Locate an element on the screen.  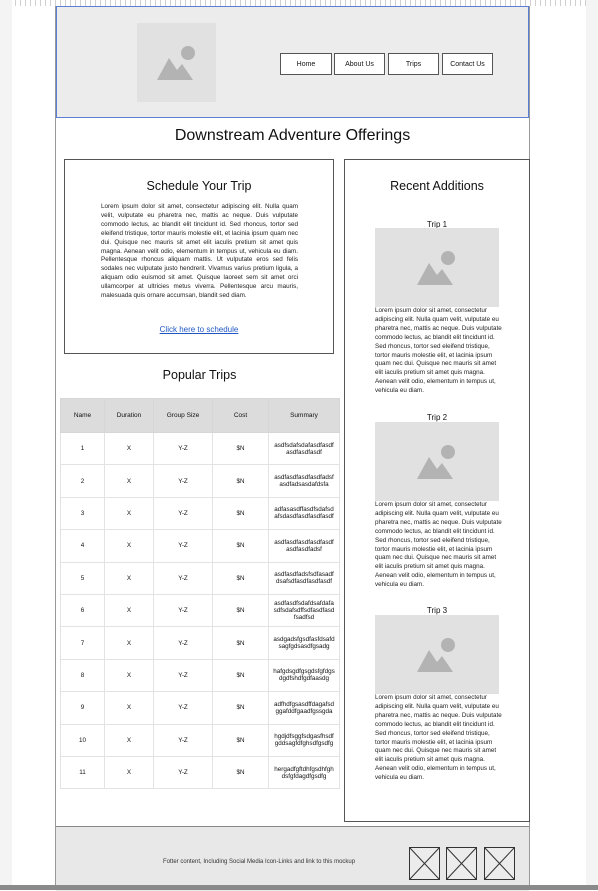
nav-about-us: About Us is located at coordinates (359, 64).